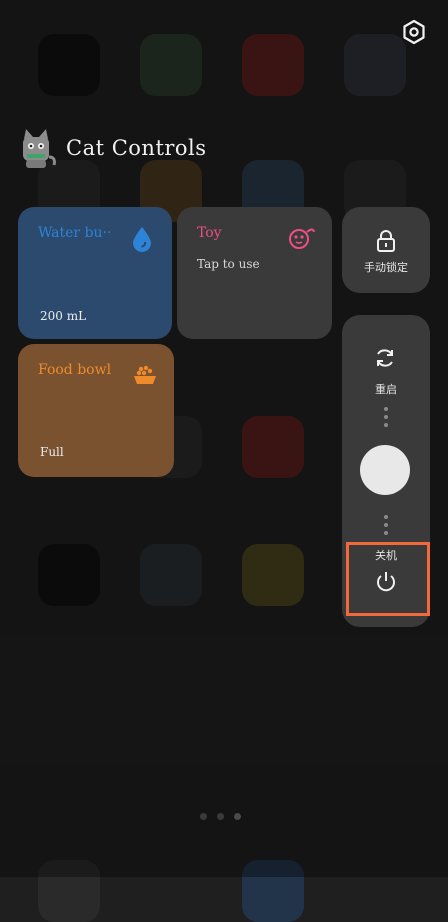  I want to click on lock-tile: 手动锁定, so click(386, 250).